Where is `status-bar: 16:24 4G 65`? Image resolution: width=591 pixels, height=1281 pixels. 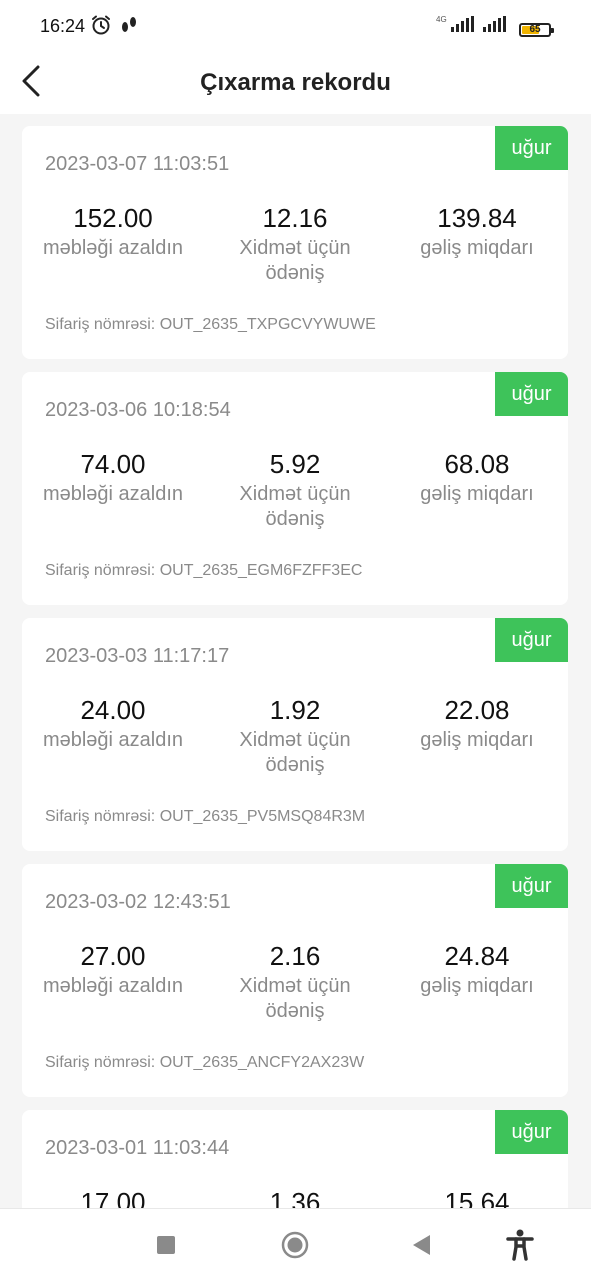 status-bar: 16:24 4G 65 is located at coordinates (295, 26).